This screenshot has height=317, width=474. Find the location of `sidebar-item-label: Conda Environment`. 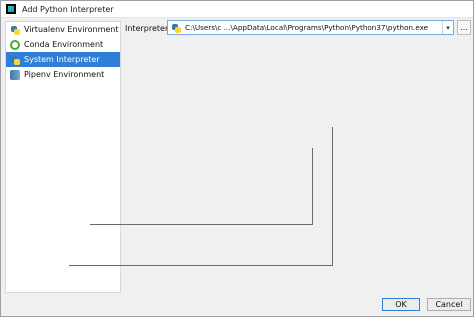

sidebar-item-label: Conda Environment is located at coordinates (64, 44).